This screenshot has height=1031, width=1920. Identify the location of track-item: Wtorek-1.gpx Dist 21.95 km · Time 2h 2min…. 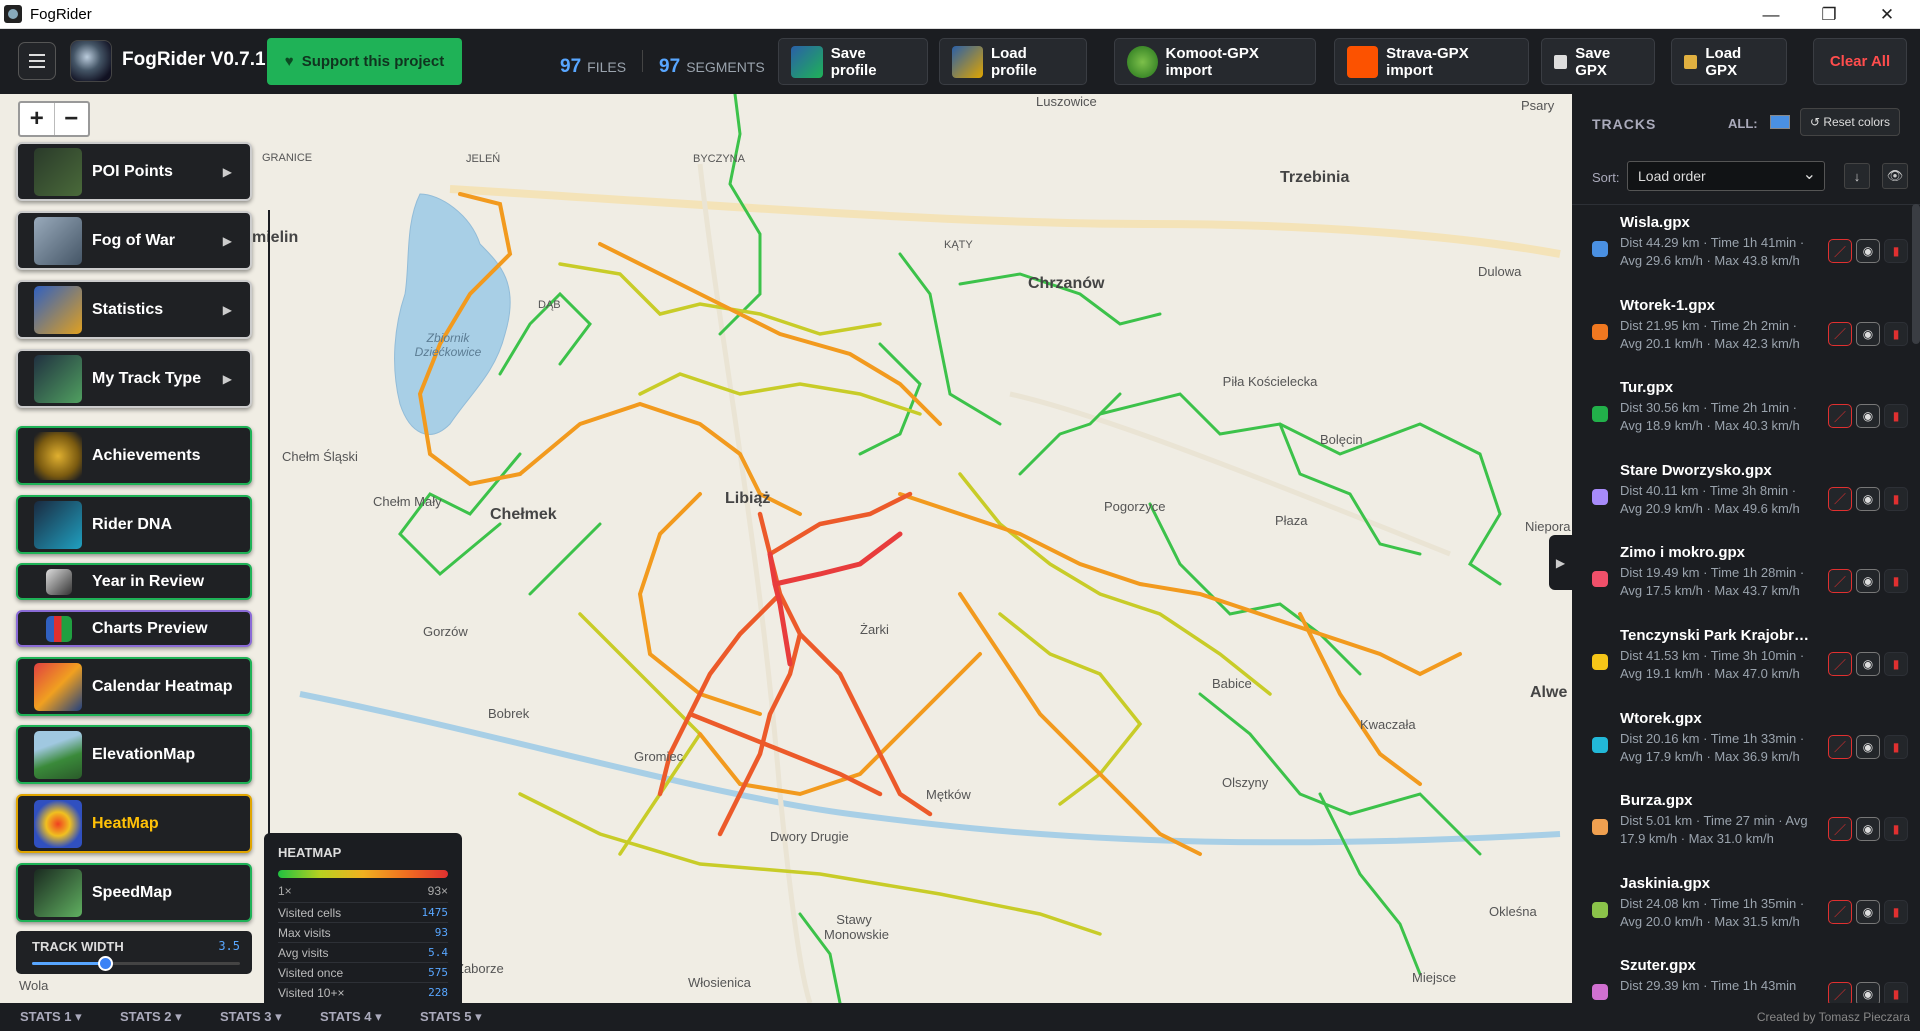
(1742, 338).